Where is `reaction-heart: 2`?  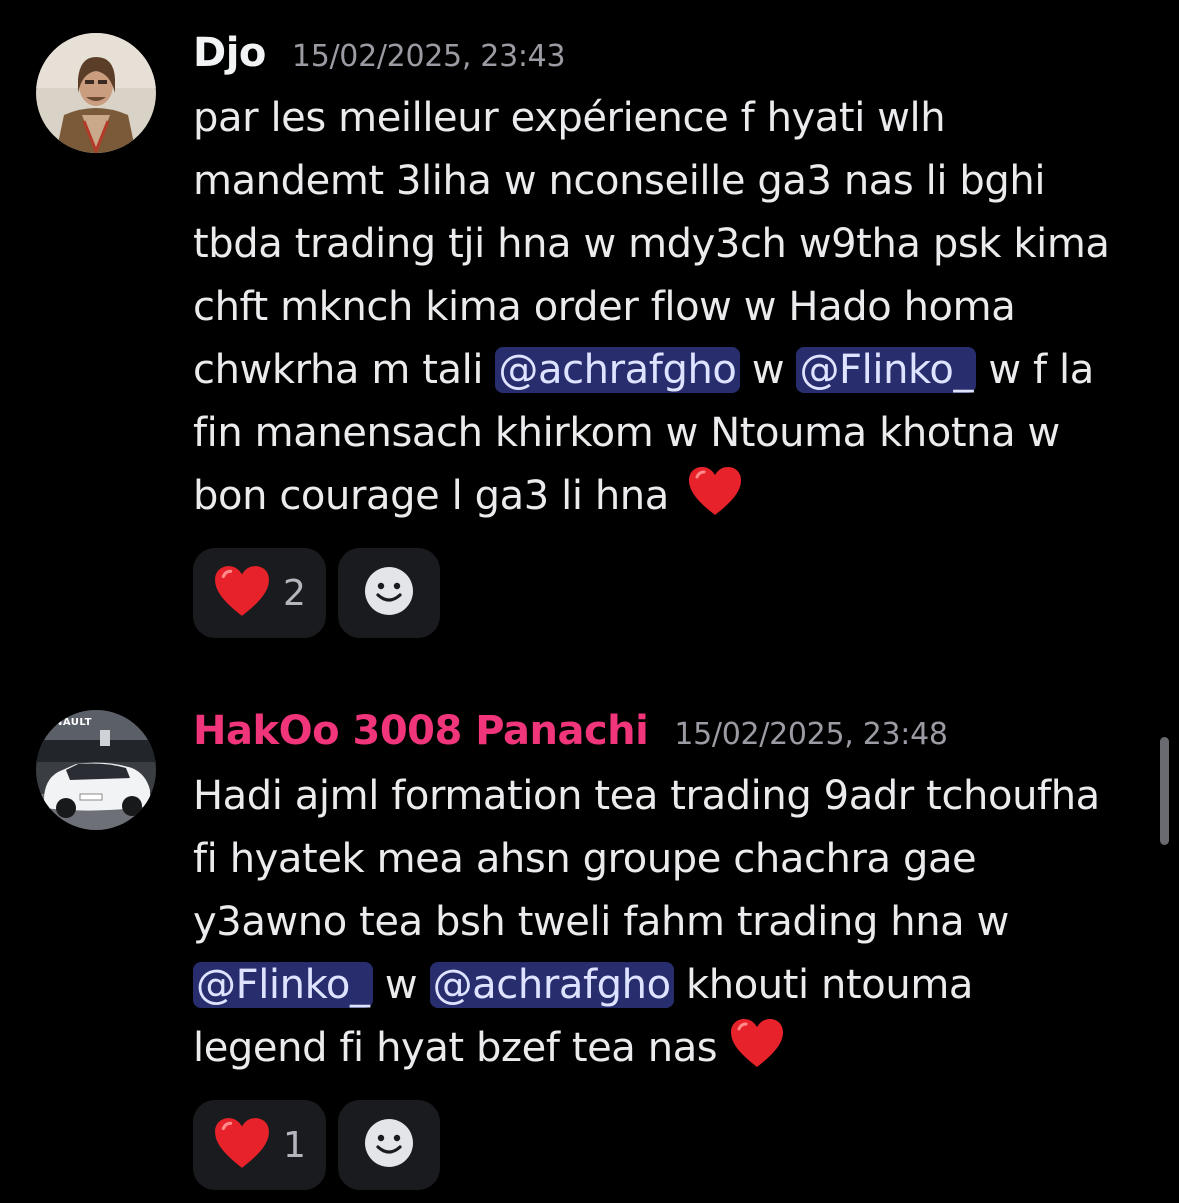
reaction-heart: 2 is located at coordinates (259, 593).